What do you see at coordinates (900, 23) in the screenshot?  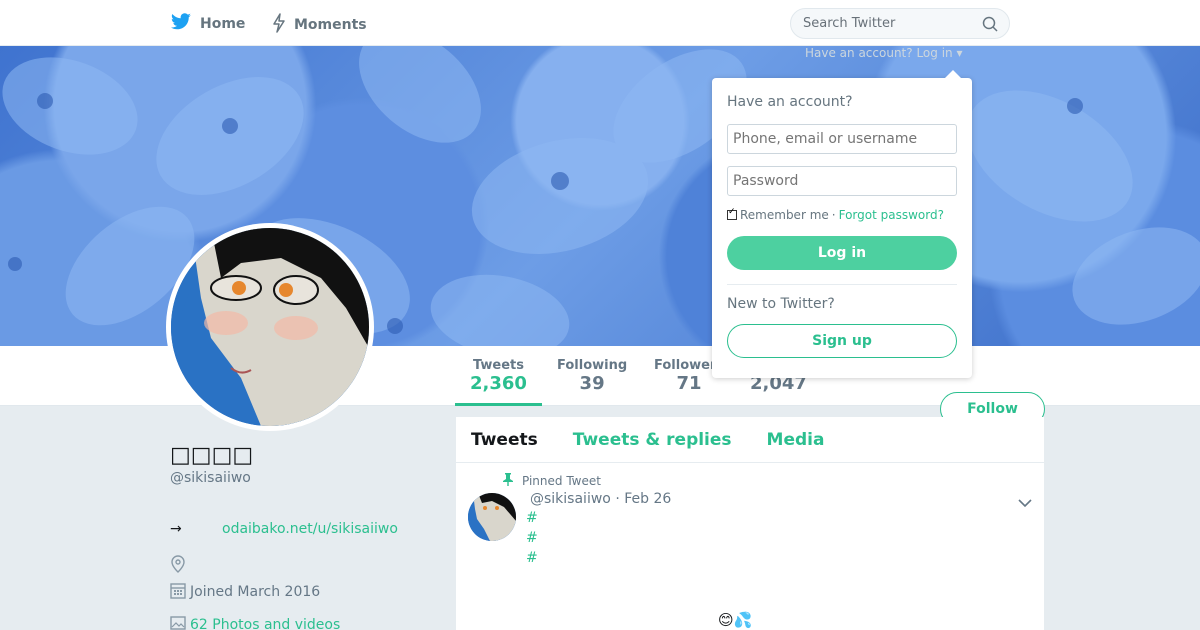 I see `search-input: Search Twitter` at bounding box center [900, 23].